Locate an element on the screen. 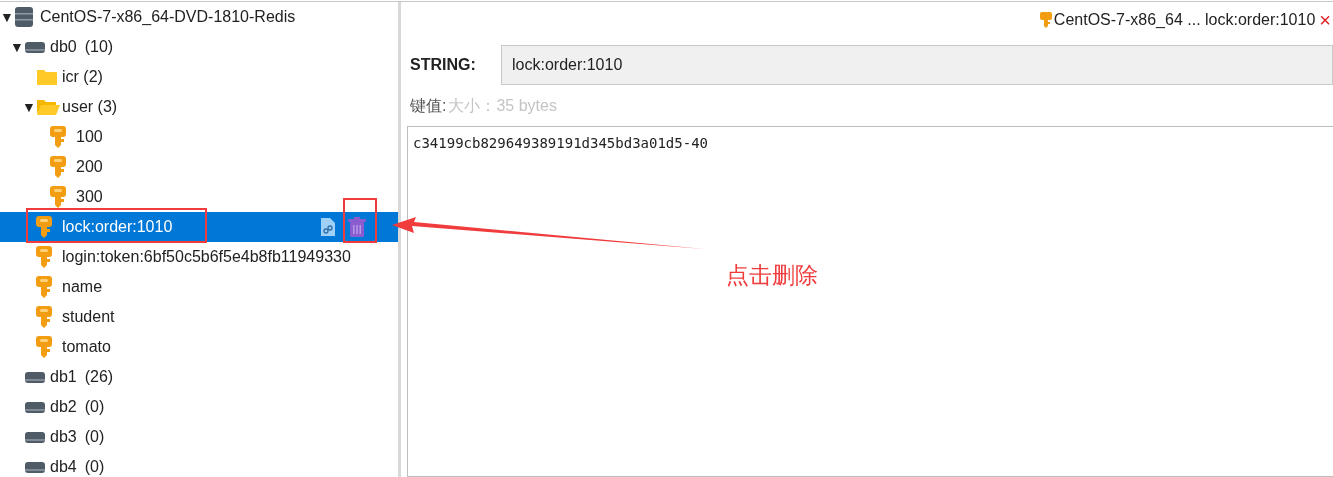 Image resolution: width=1333 pixels, height=477 pixels. tree-item: student is located at coordinates (199, 317).